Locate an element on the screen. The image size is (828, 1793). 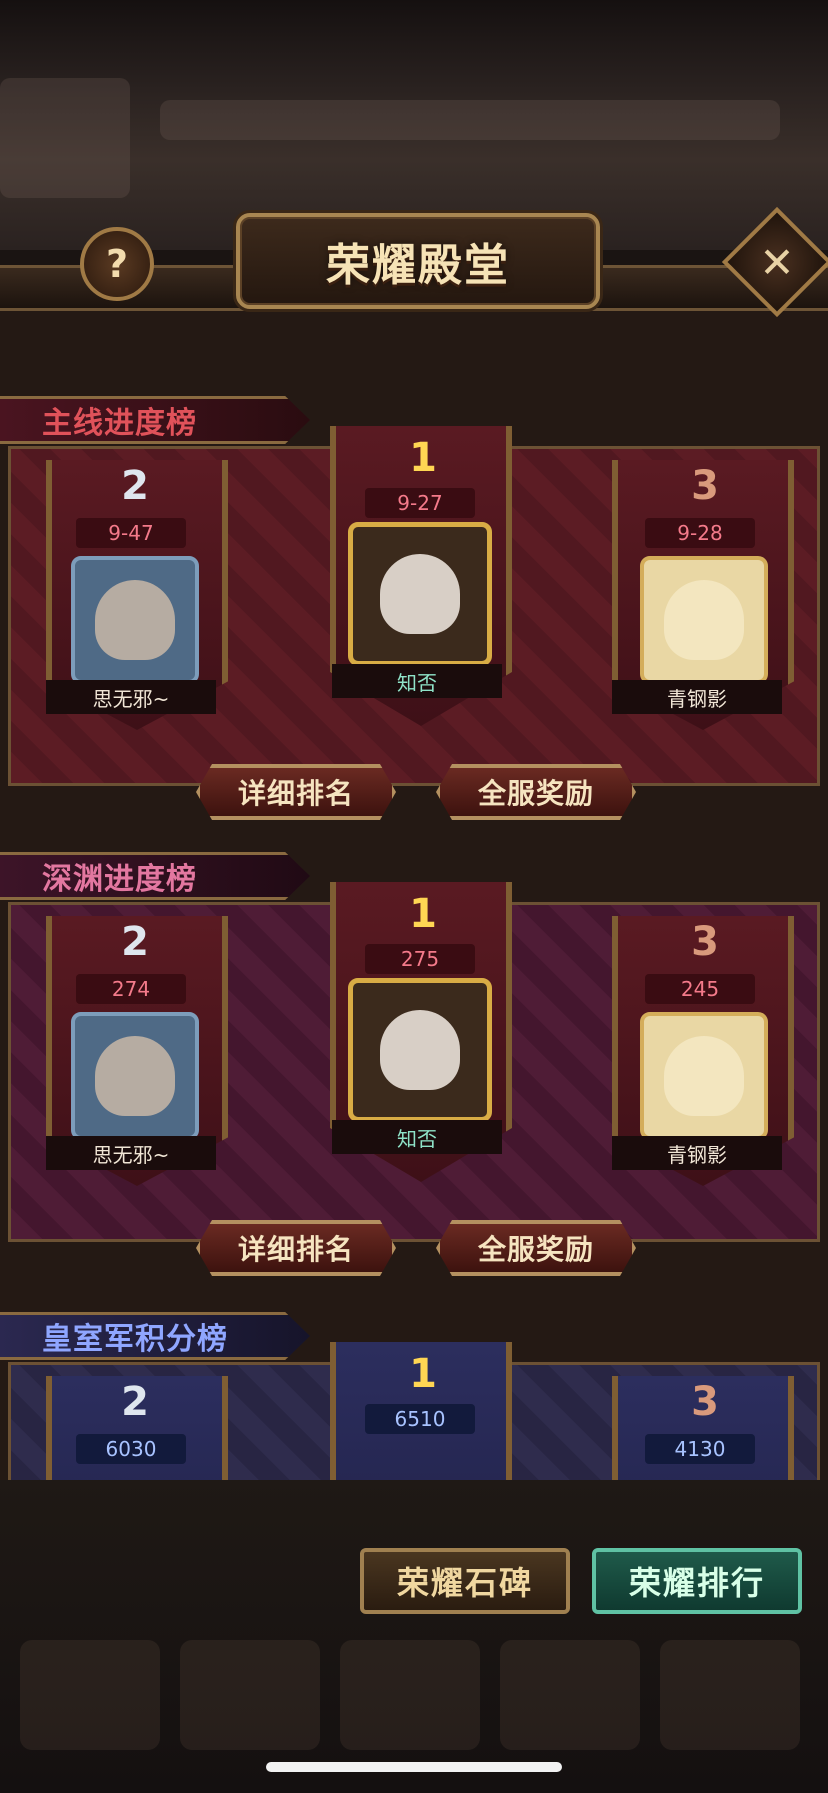
rank-3-score: 245 is located at coordinates (700, 989).